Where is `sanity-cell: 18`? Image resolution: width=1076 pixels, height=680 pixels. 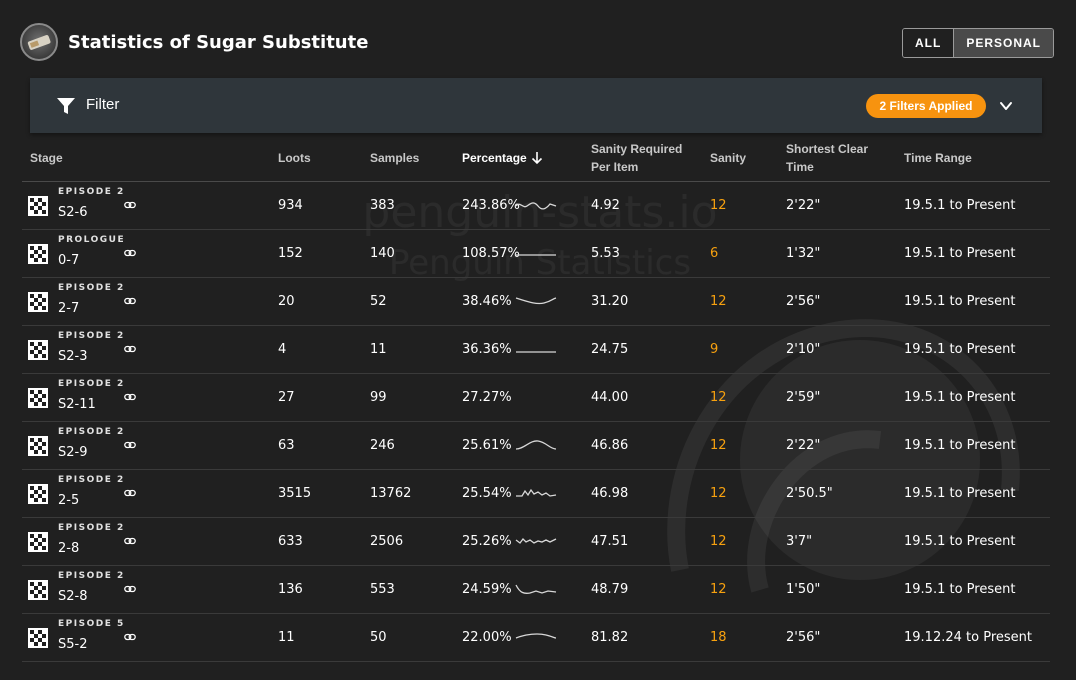
sanity-cell: 18 is located at coordinates (718, 637).